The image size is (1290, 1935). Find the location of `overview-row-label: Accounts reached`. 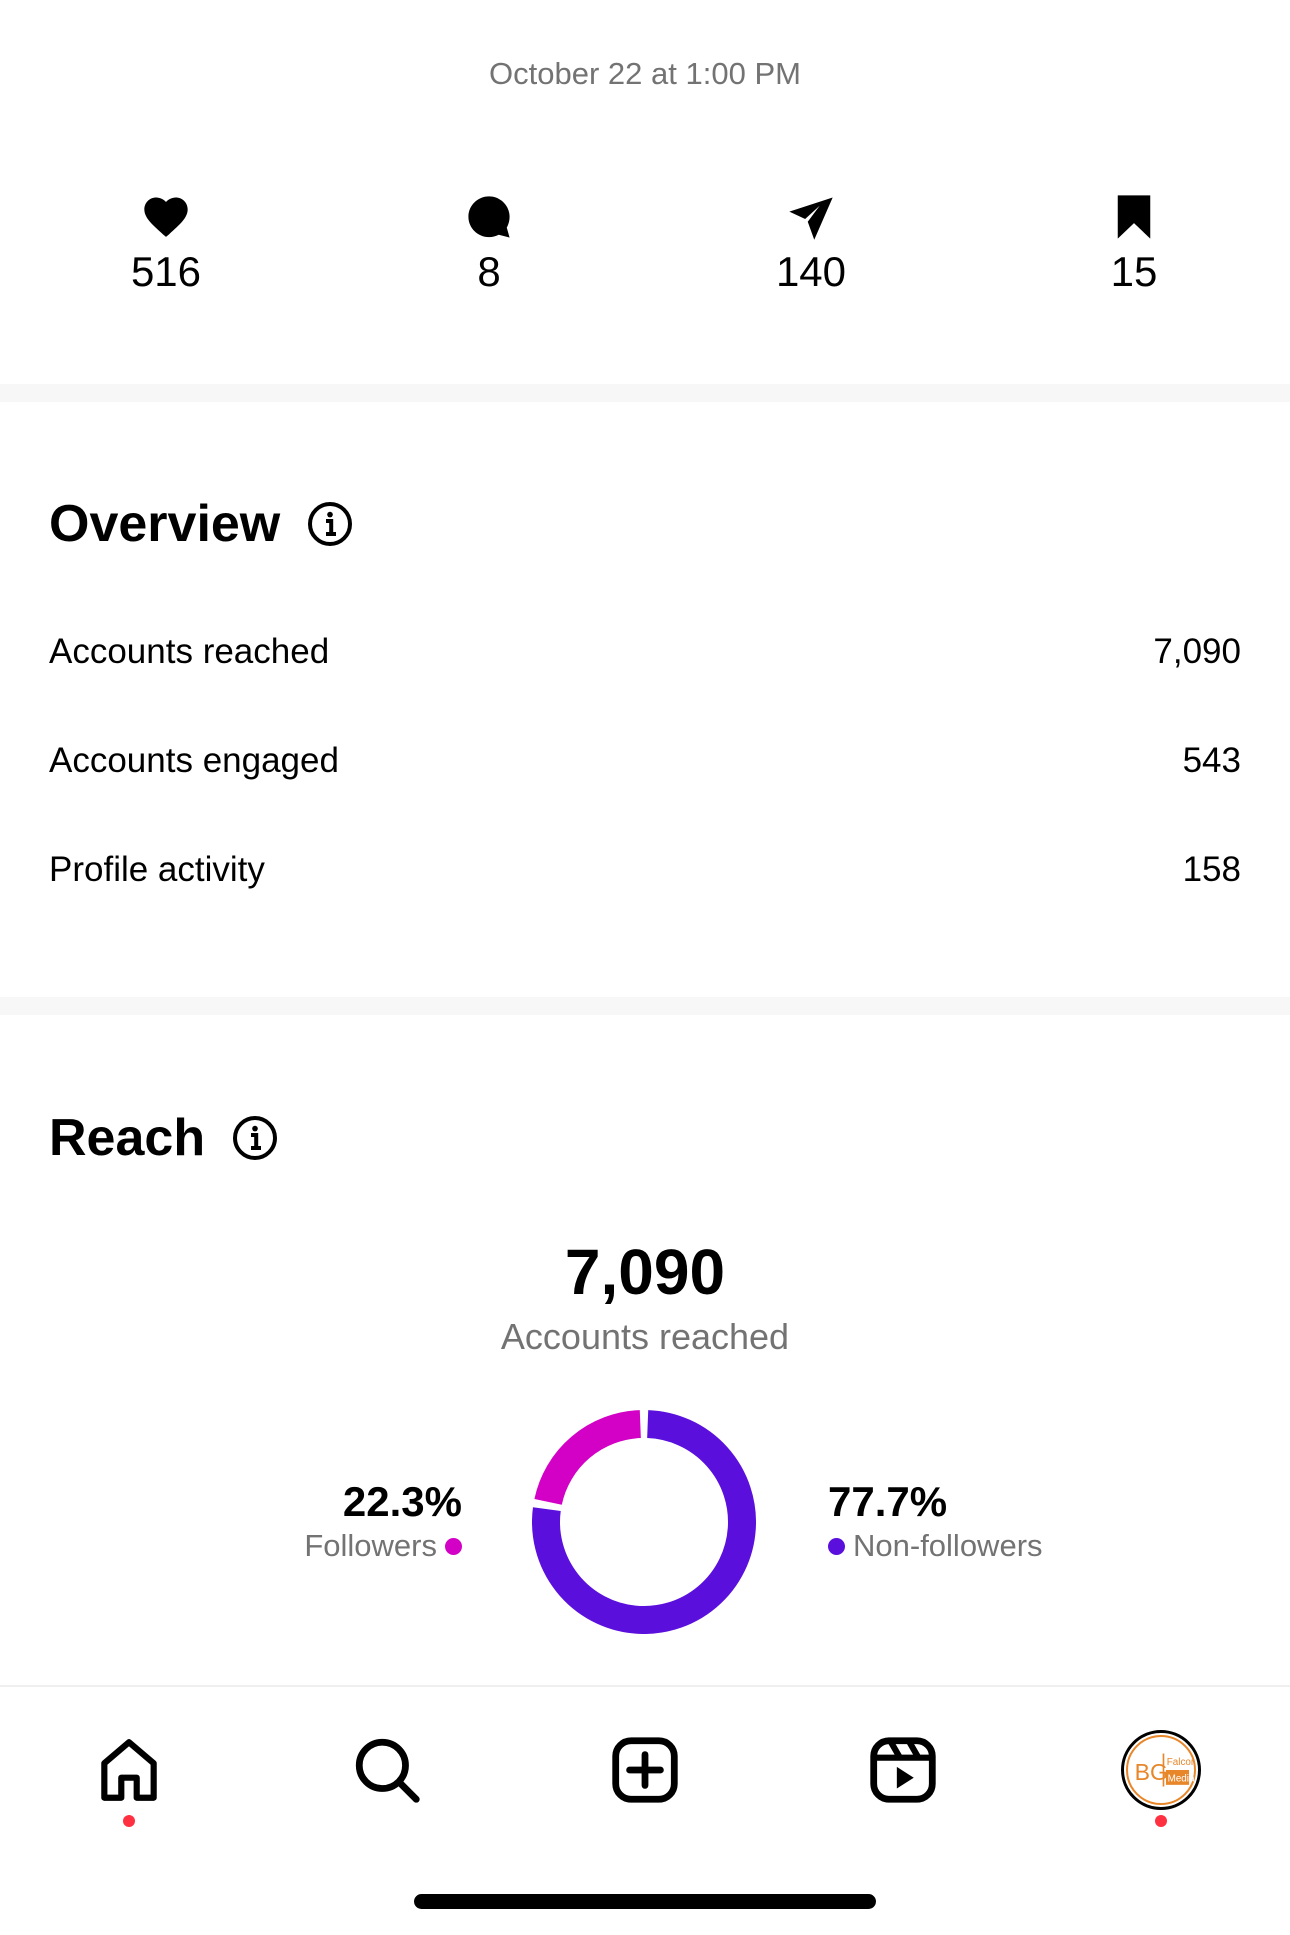

overview-row-label: Accounts reached is located at coordinates (189, 651).